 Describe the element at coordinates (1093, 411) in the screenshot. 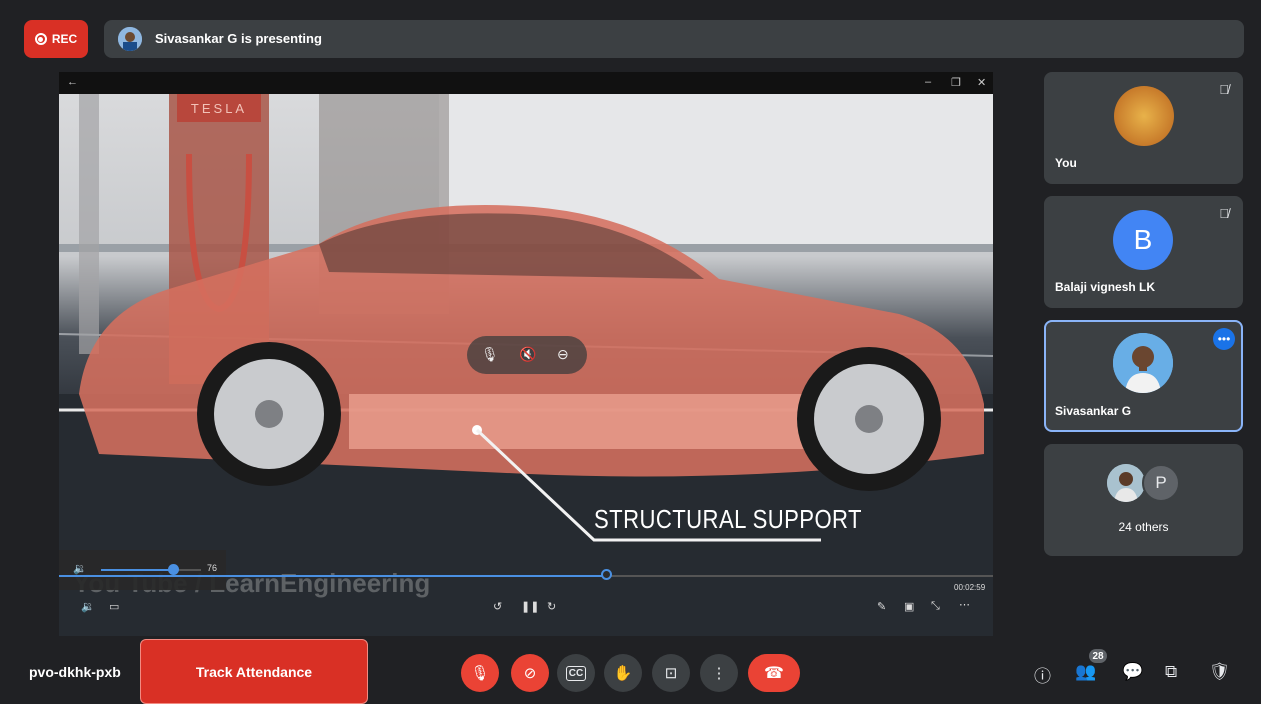

I see `participant-name: Sivasankar G` at that location.